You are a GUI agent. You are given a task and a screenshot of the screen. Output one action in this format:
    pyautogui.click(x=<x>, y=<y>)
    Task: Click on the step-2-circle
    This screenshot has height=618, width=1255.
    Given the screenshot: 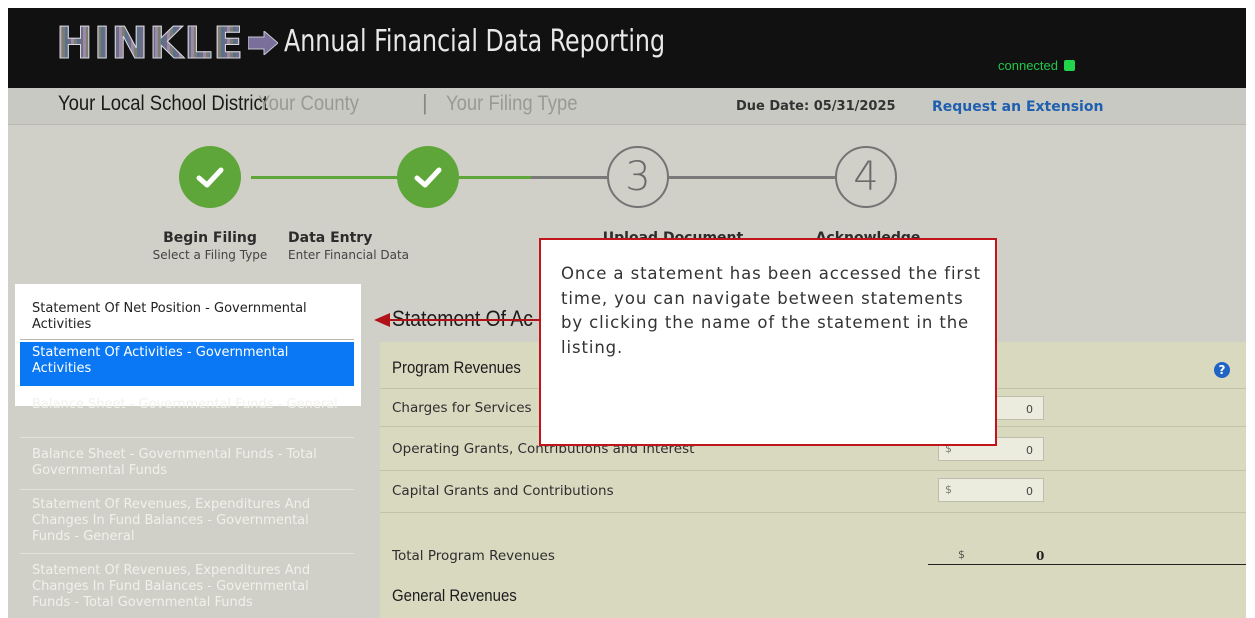 What is the action you would take?
    pyautogui.click(x=428, y=177)
    